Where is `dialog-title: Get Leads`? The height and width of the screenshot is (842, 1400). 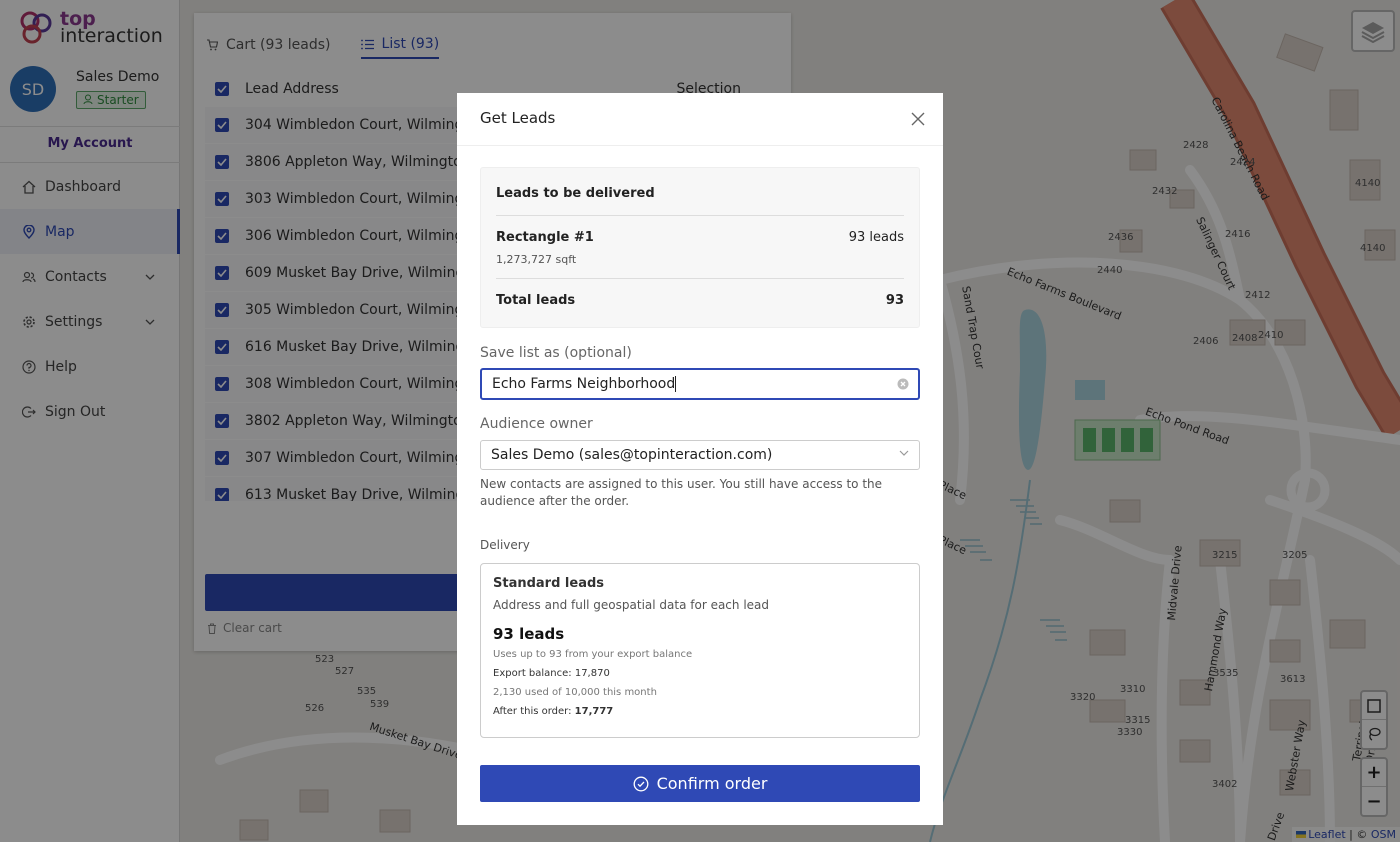 dialog-title: Get Leads is located at coordinates (518, 118).